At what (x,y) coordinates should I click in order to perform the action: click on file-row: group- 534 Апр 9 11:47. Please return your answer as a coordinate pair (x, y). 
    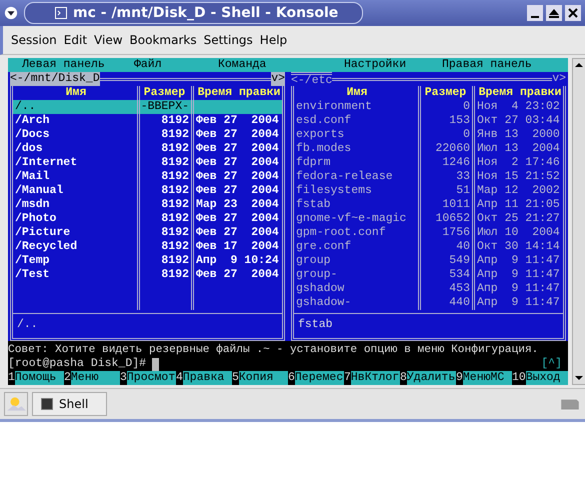
    Looking at the image, I should click on (428, 275).